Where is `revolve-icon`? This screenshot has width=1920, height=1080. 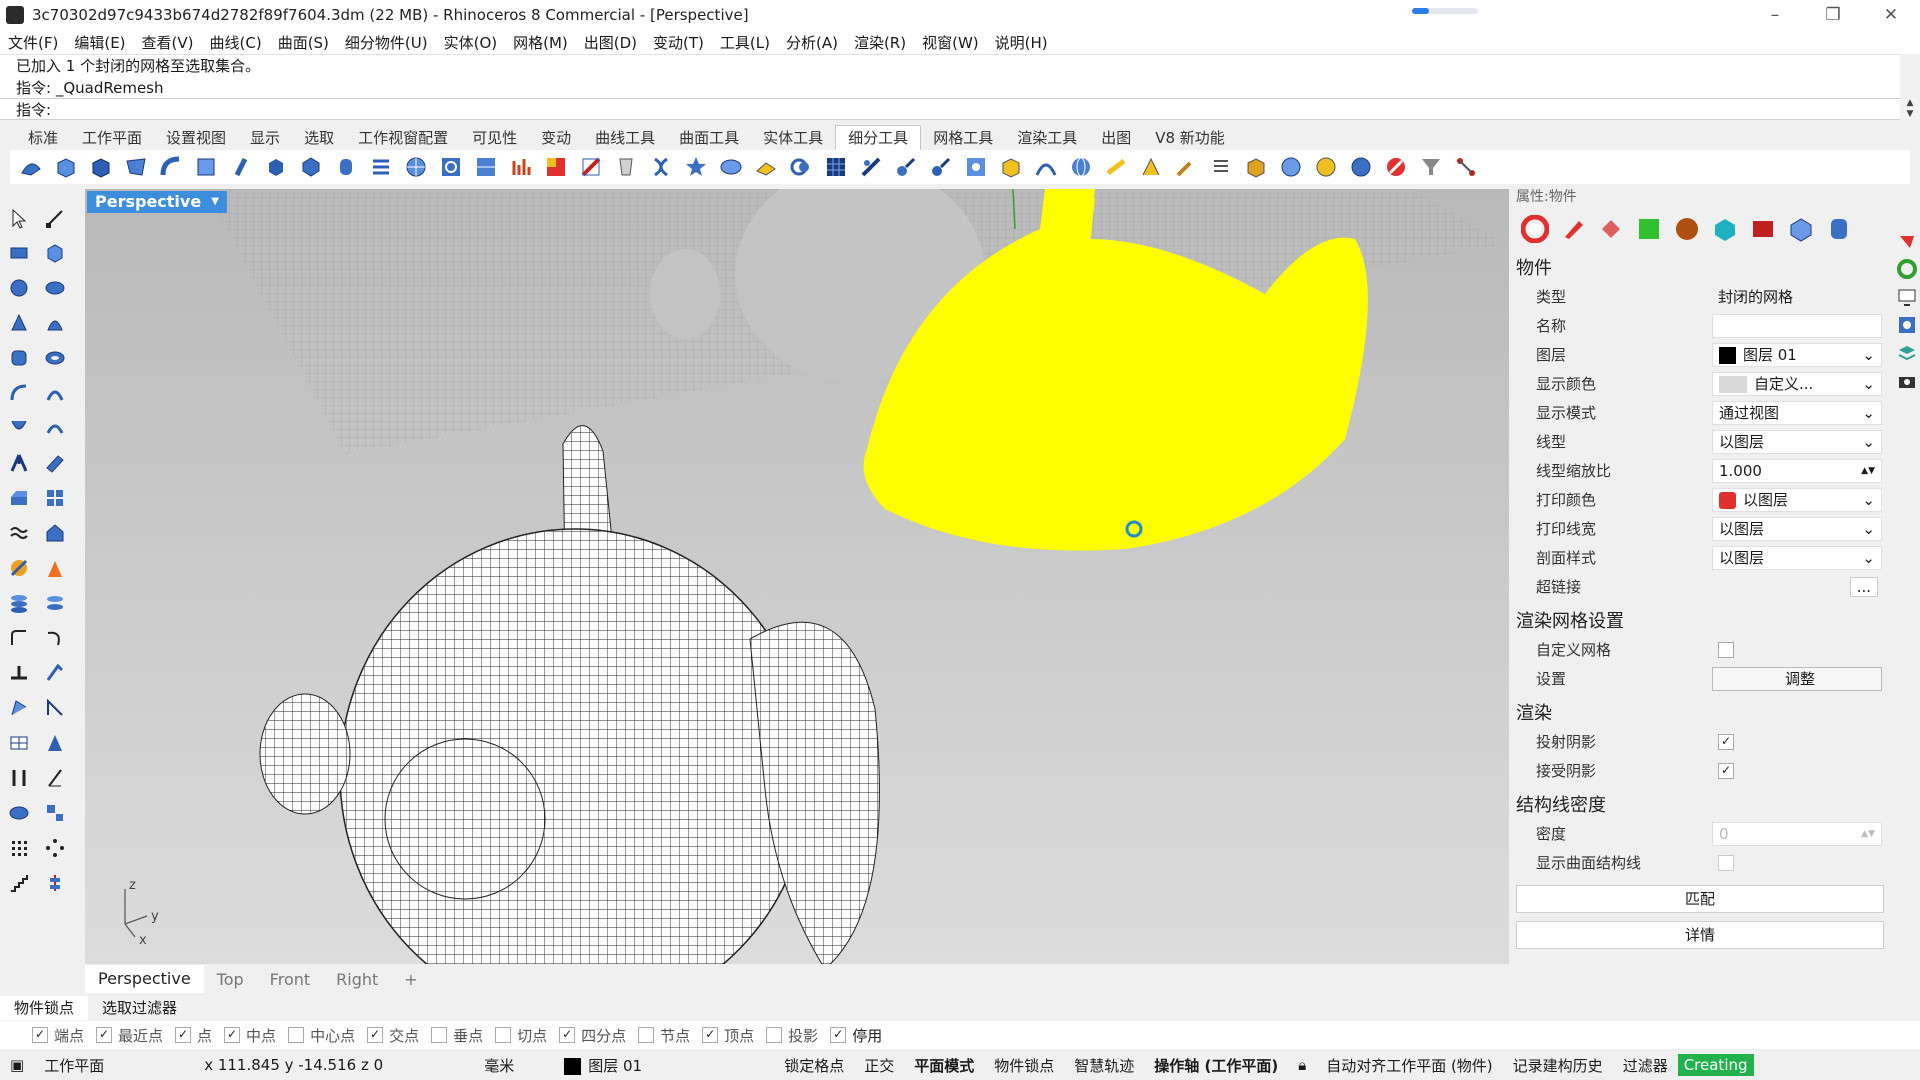
revolve-icon is located at coordinates (55, 428).